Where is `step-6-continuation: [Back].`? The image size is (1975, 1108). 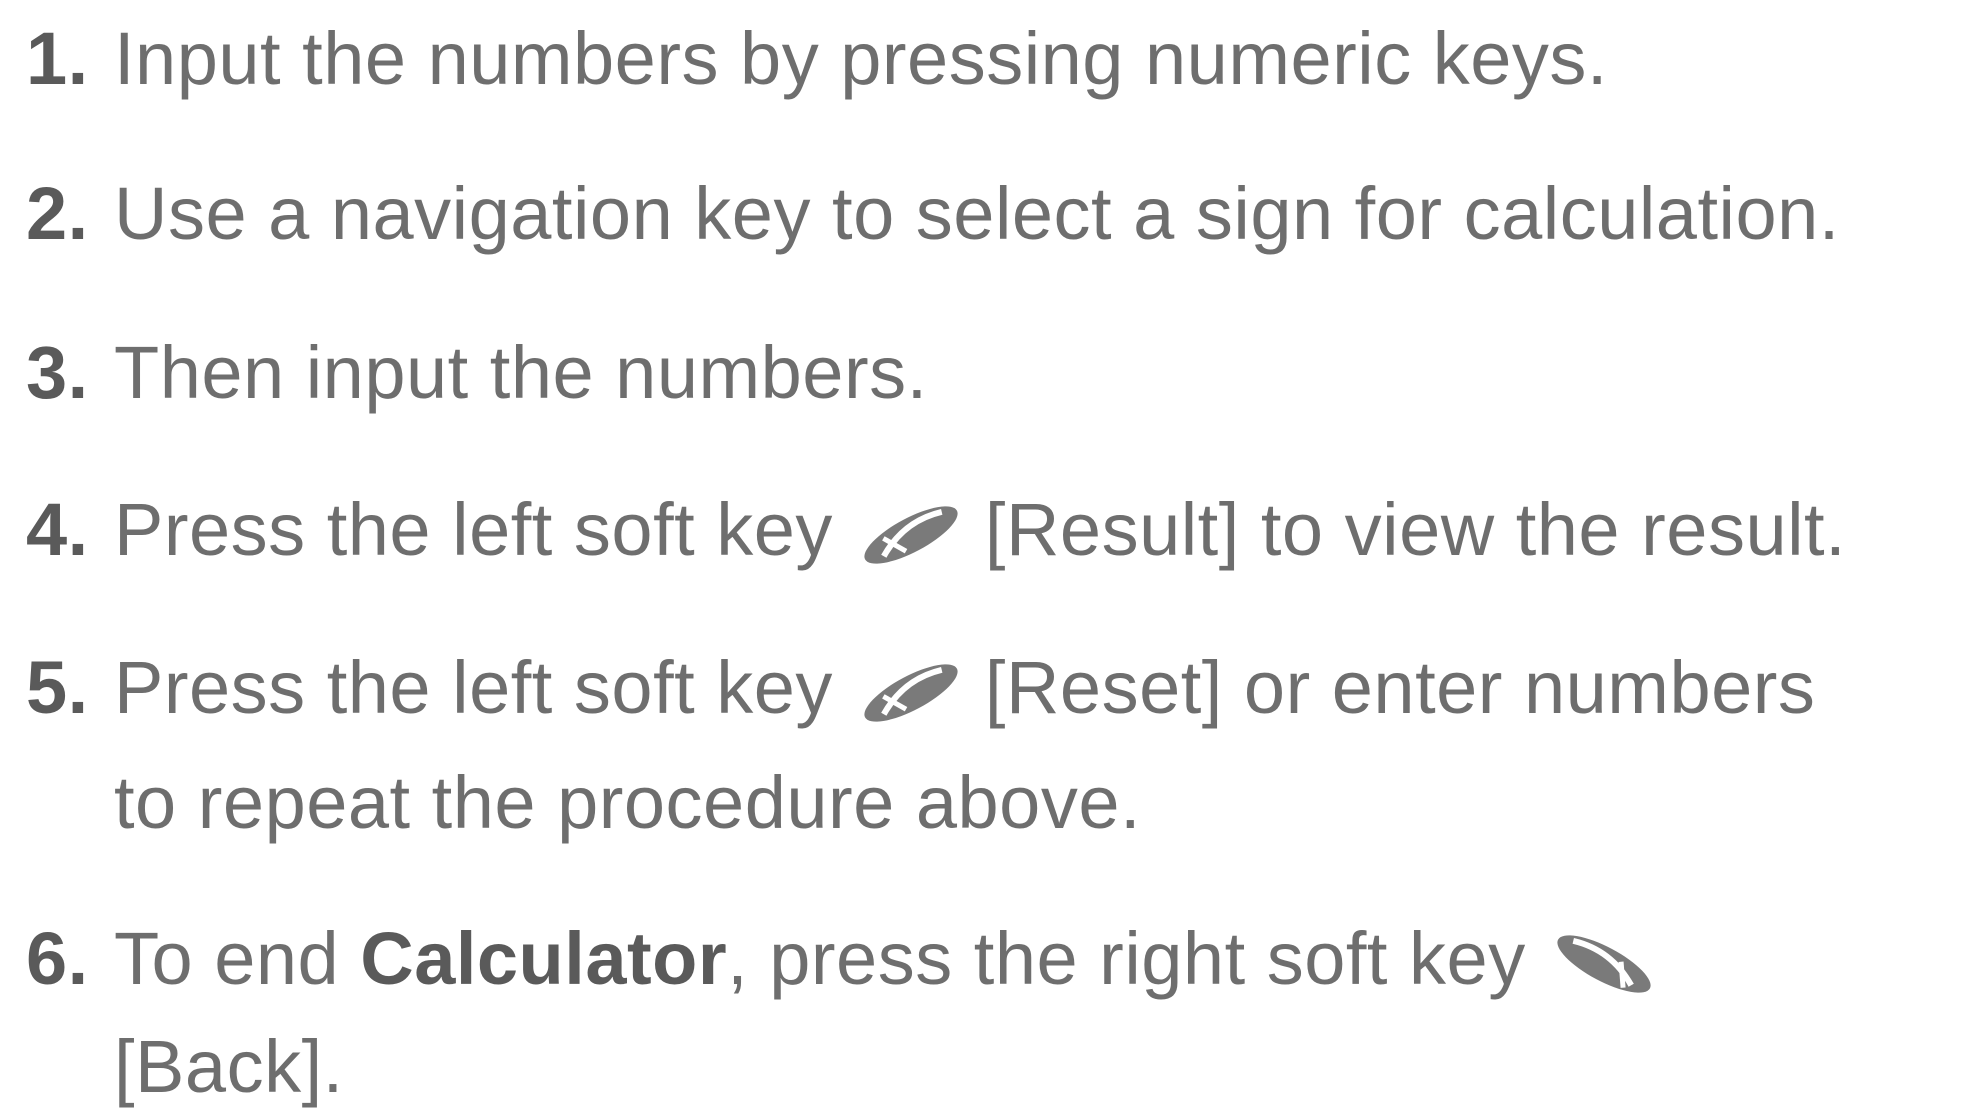
step-6-continuation: [Back]. is located at coordinates (229, 1066).